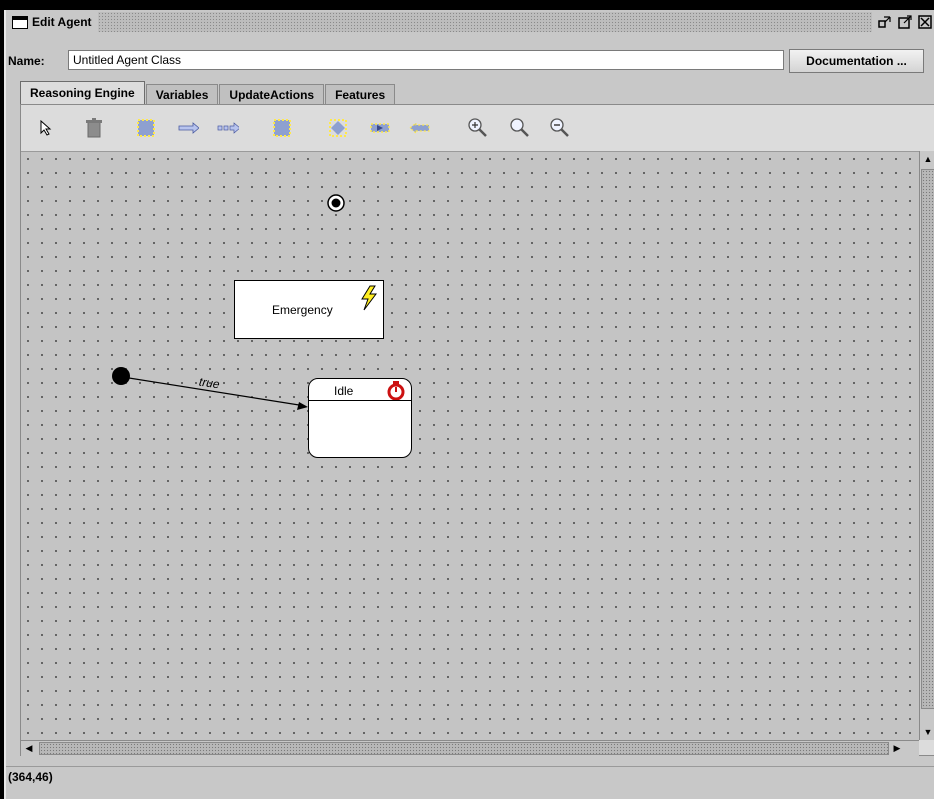 The width and height of the screenshot is (934, 799). What do you see at coordinates (464, 748) in the screenshot?
I see `horizontal-scroll-thumb` at bounding box center [464, 748].